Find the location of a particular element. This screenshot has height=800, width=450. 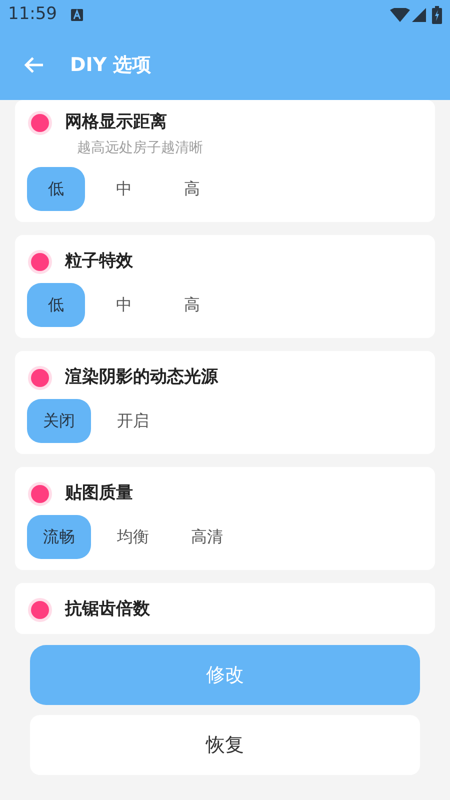

status-time: 11:59 is located at coordinates (32, 14).